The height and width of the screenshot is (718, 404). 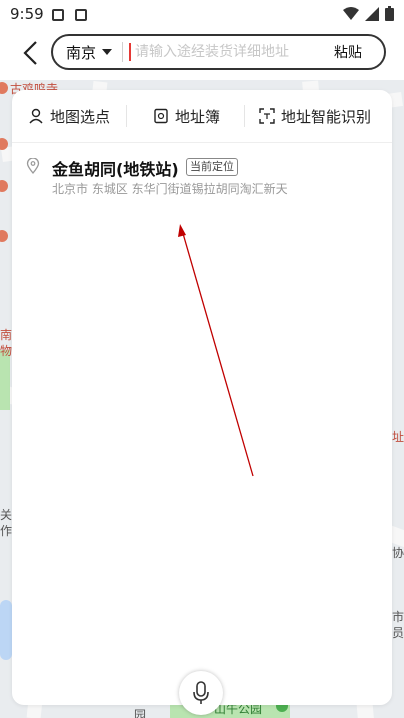 I want to click on microphone-icon, so click(x=201, y=692).